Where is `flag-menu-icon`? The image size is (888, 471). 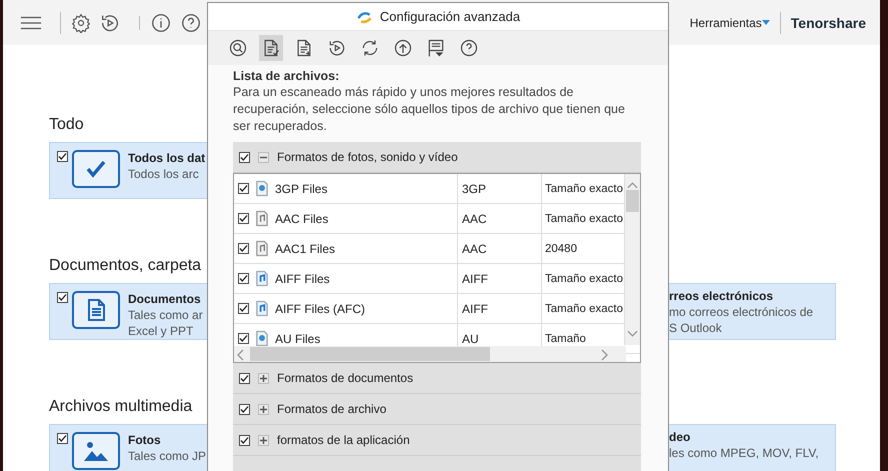
flag-menu-icon is located at coordinates (436, 48).